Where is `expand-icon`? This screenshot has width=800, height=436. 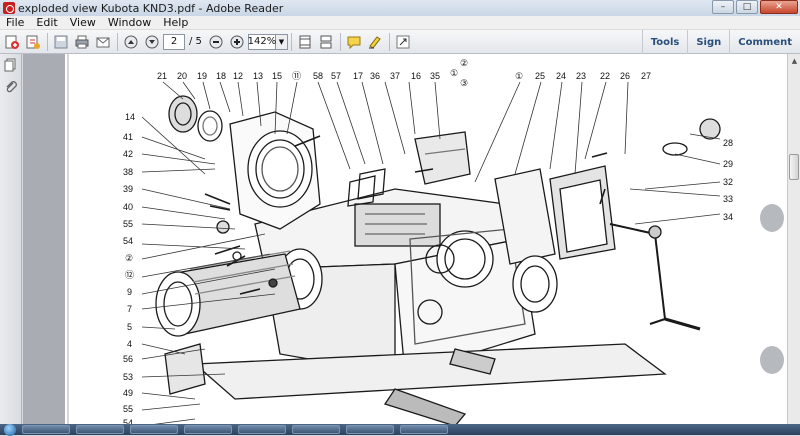 expand-icon is located at coordinates (403, 42).